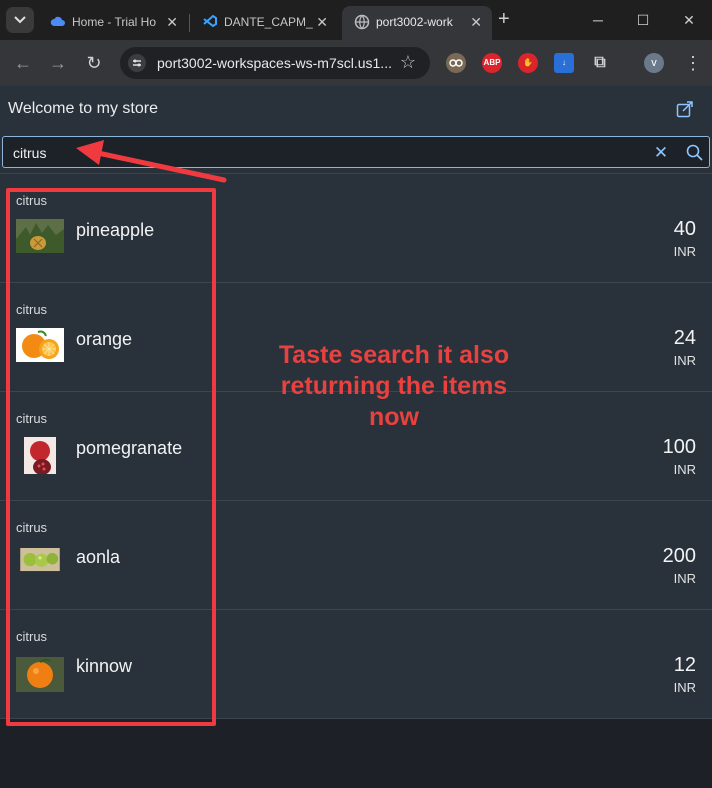  I want to click on address-bar: port3002-workspaces-ws-m7scl.us1... ☆, so click(275, 63).